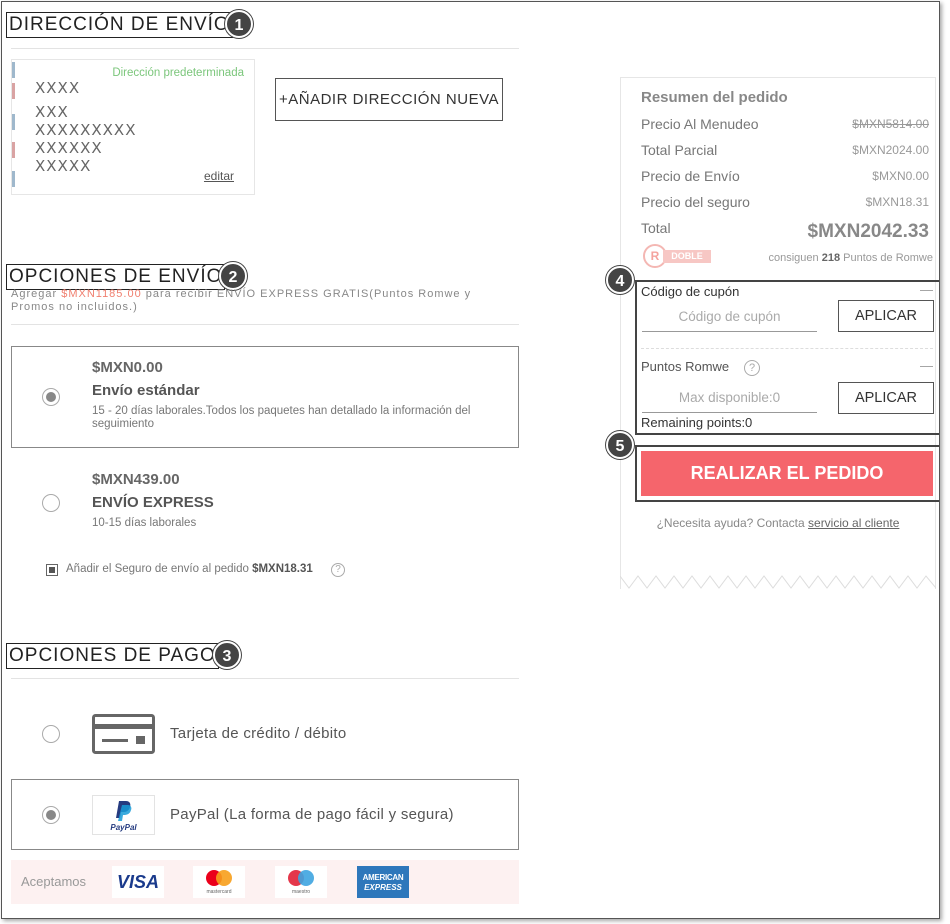 This screenshot has width=950, height=924. What do you see at coordinates (51, 397) in the screenshot?
I see `radio-standard` at bounding box center [51, 397].